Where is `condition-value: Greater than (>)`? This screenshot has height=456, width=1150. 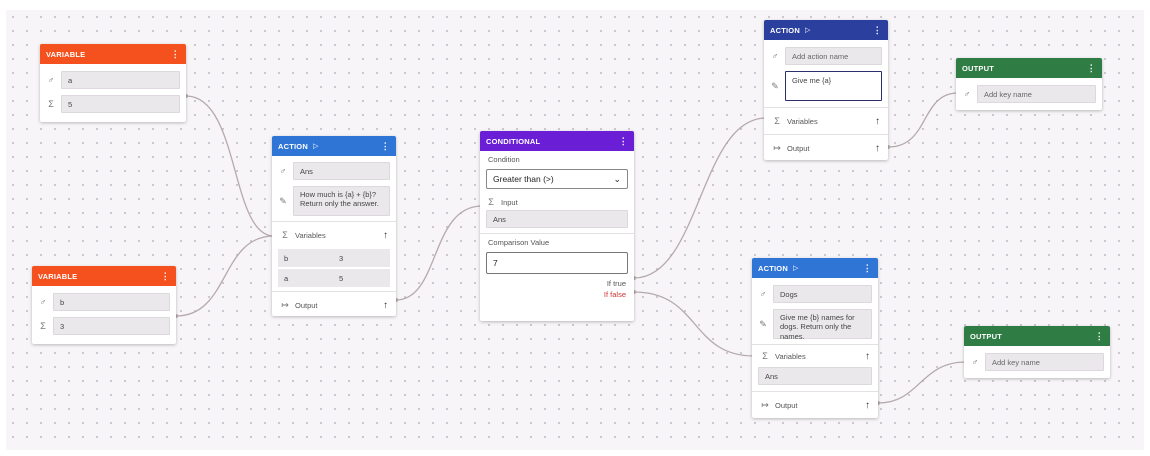 condition-value: Greater than (>) is located at coordinates (523, 179).